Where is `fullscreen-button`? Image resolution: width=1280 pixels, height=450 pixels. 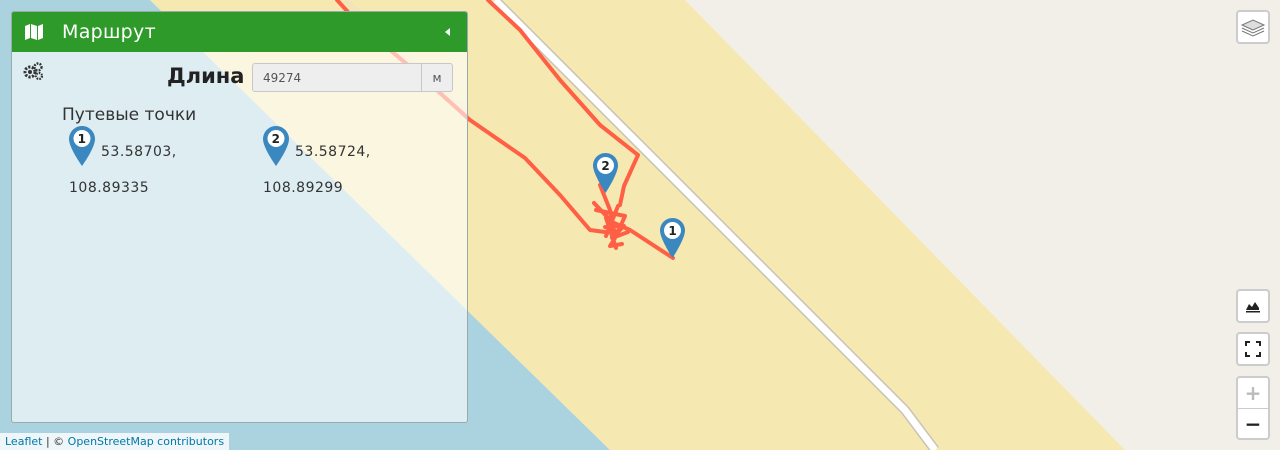 fullscreen-button is located at coordinates (1253, 349).